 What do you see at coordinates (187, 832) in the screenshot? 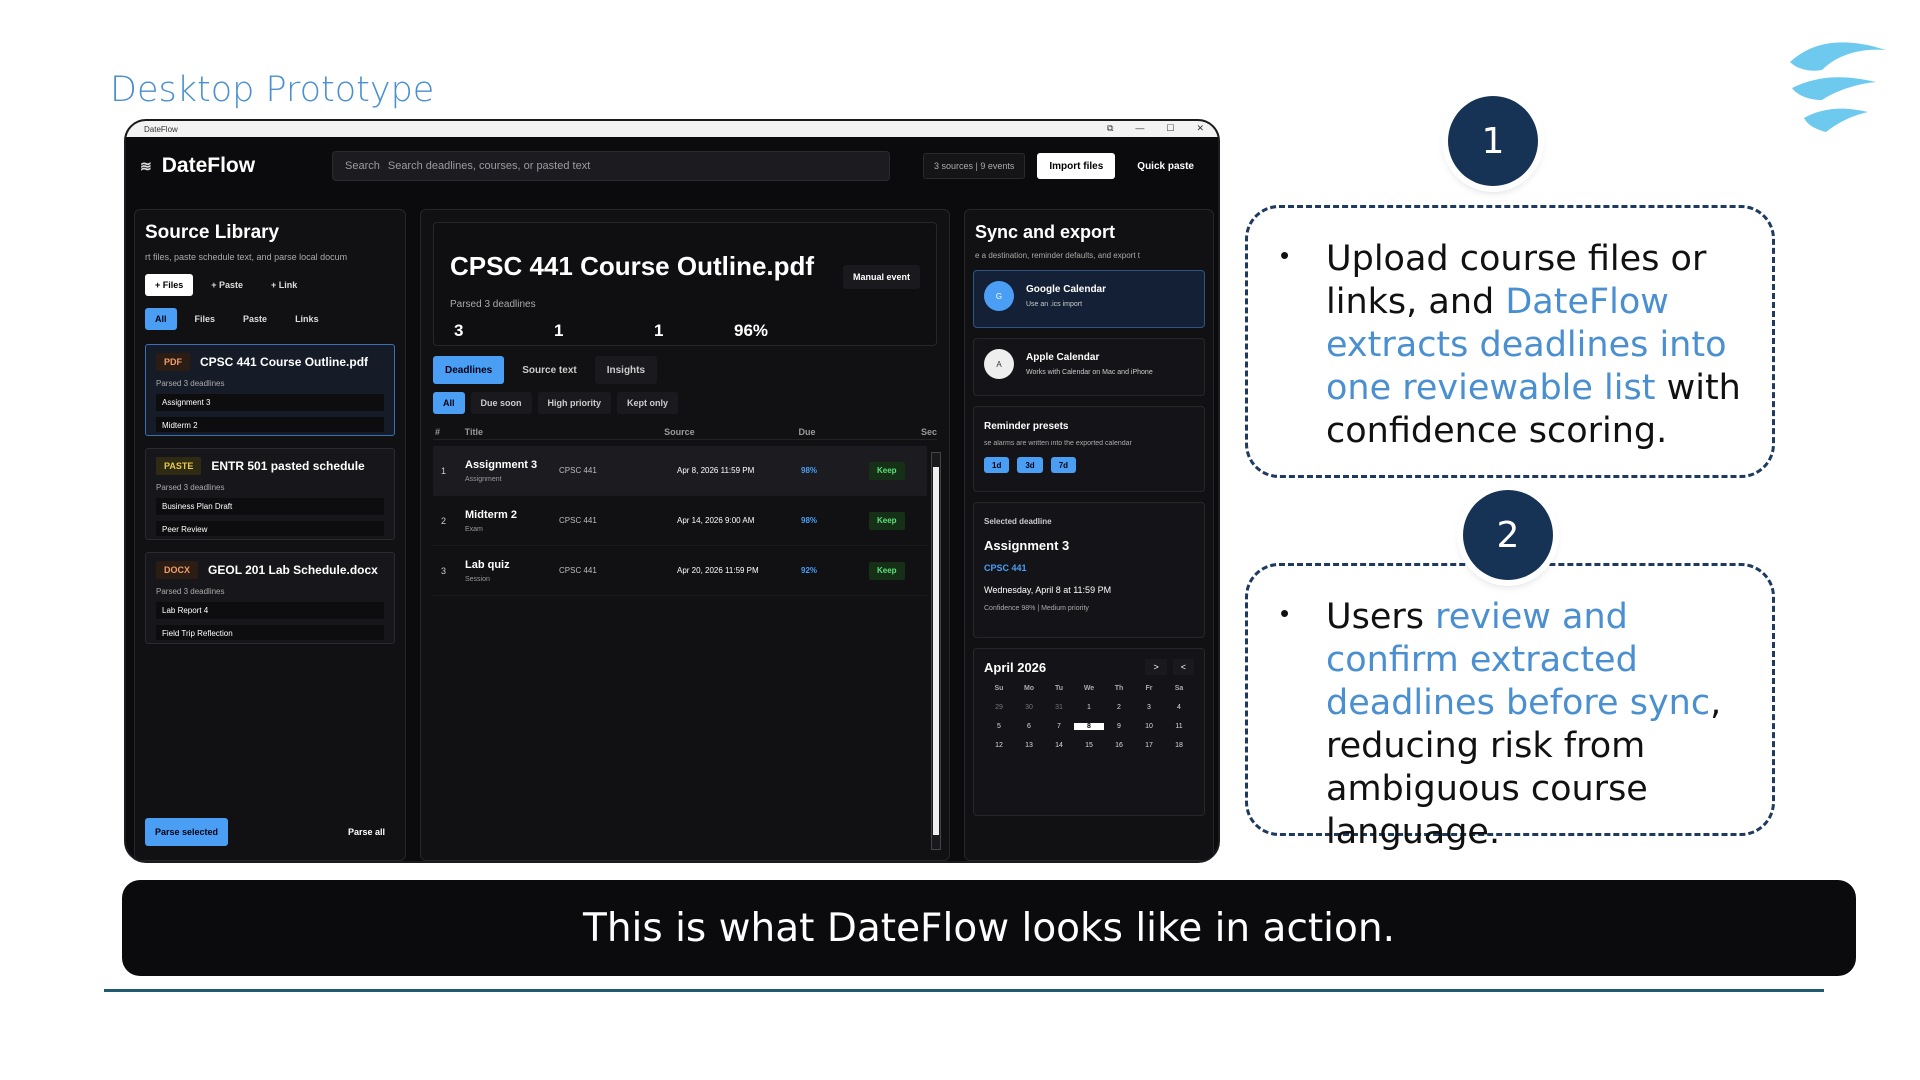
I see `parse-selected-button: Parse selected` at bounding box center [187, 832].